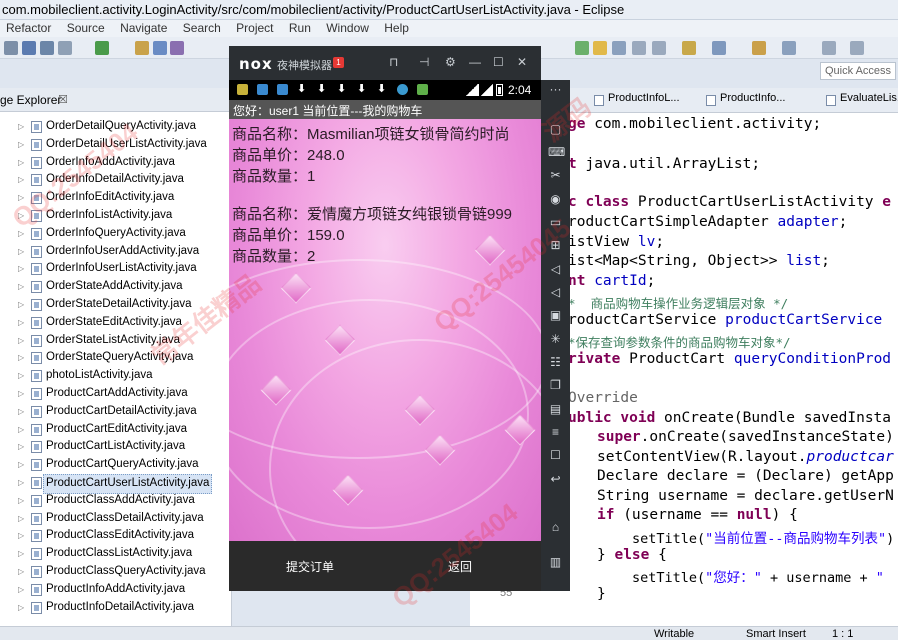  I want to click on quick-access-input: Quick Access, so click(858, 71).